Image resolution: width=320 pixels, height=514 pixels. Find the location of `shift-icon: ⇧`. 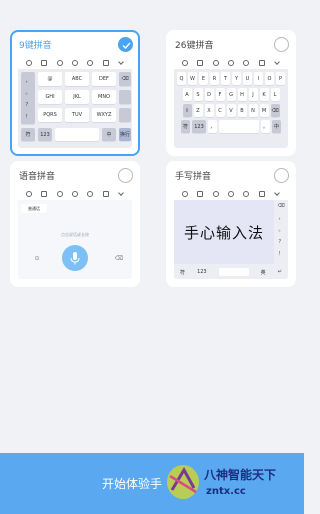

shift-icon: ⇧ is located at coordinates (187, 110).